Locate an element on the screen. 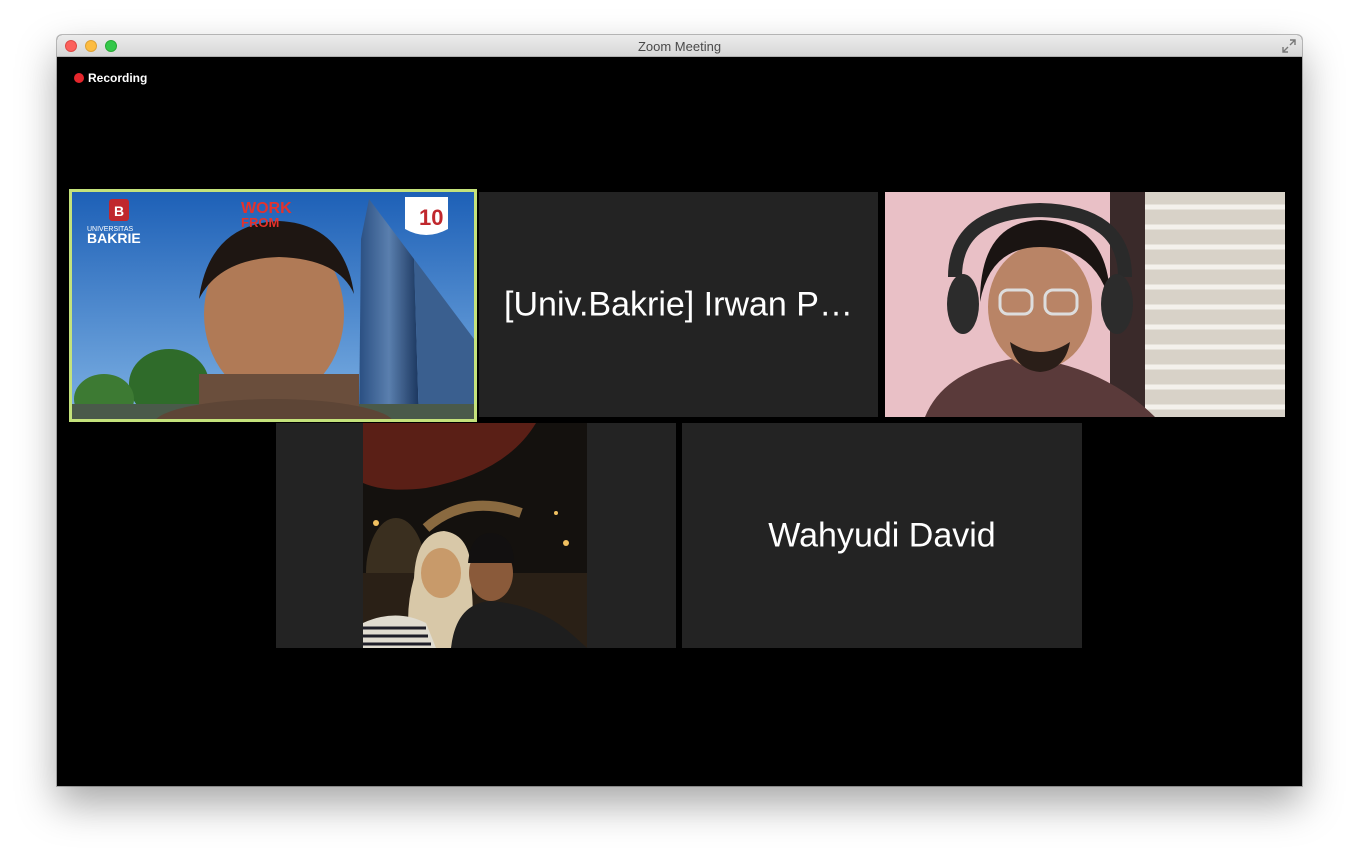  fullscreen-icon is located at coordinates (1289, 46).